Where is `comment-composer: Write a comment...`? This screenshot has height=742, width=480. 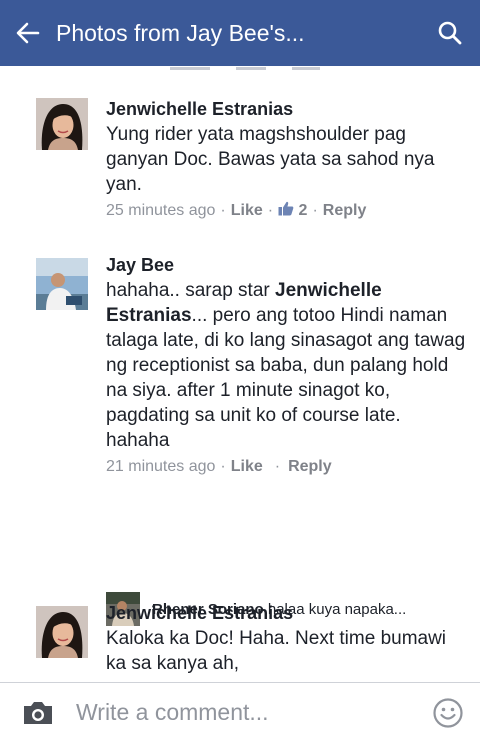
comment-composer: Write a comment... is located at coordinates (240, 712).